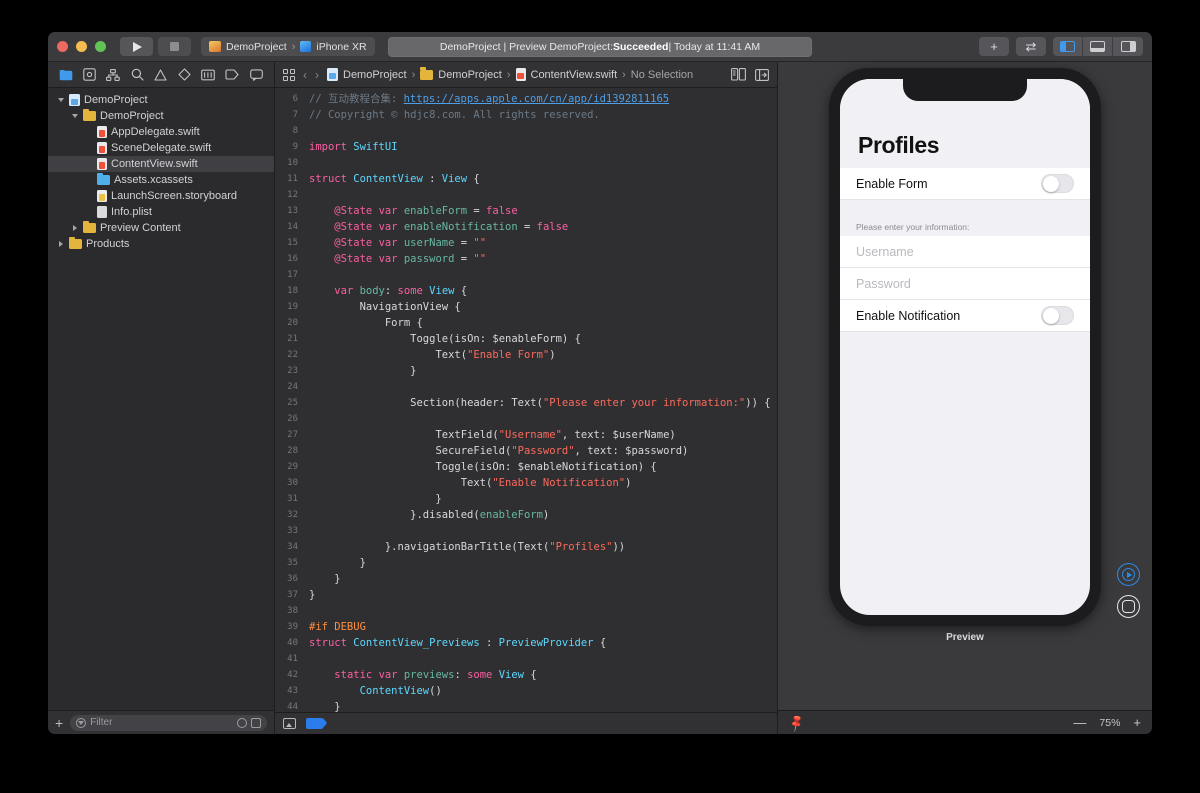 Image resolution: width=1200 pixels, height=793 pixels. I want to click on stop-button, so click(174, 46).